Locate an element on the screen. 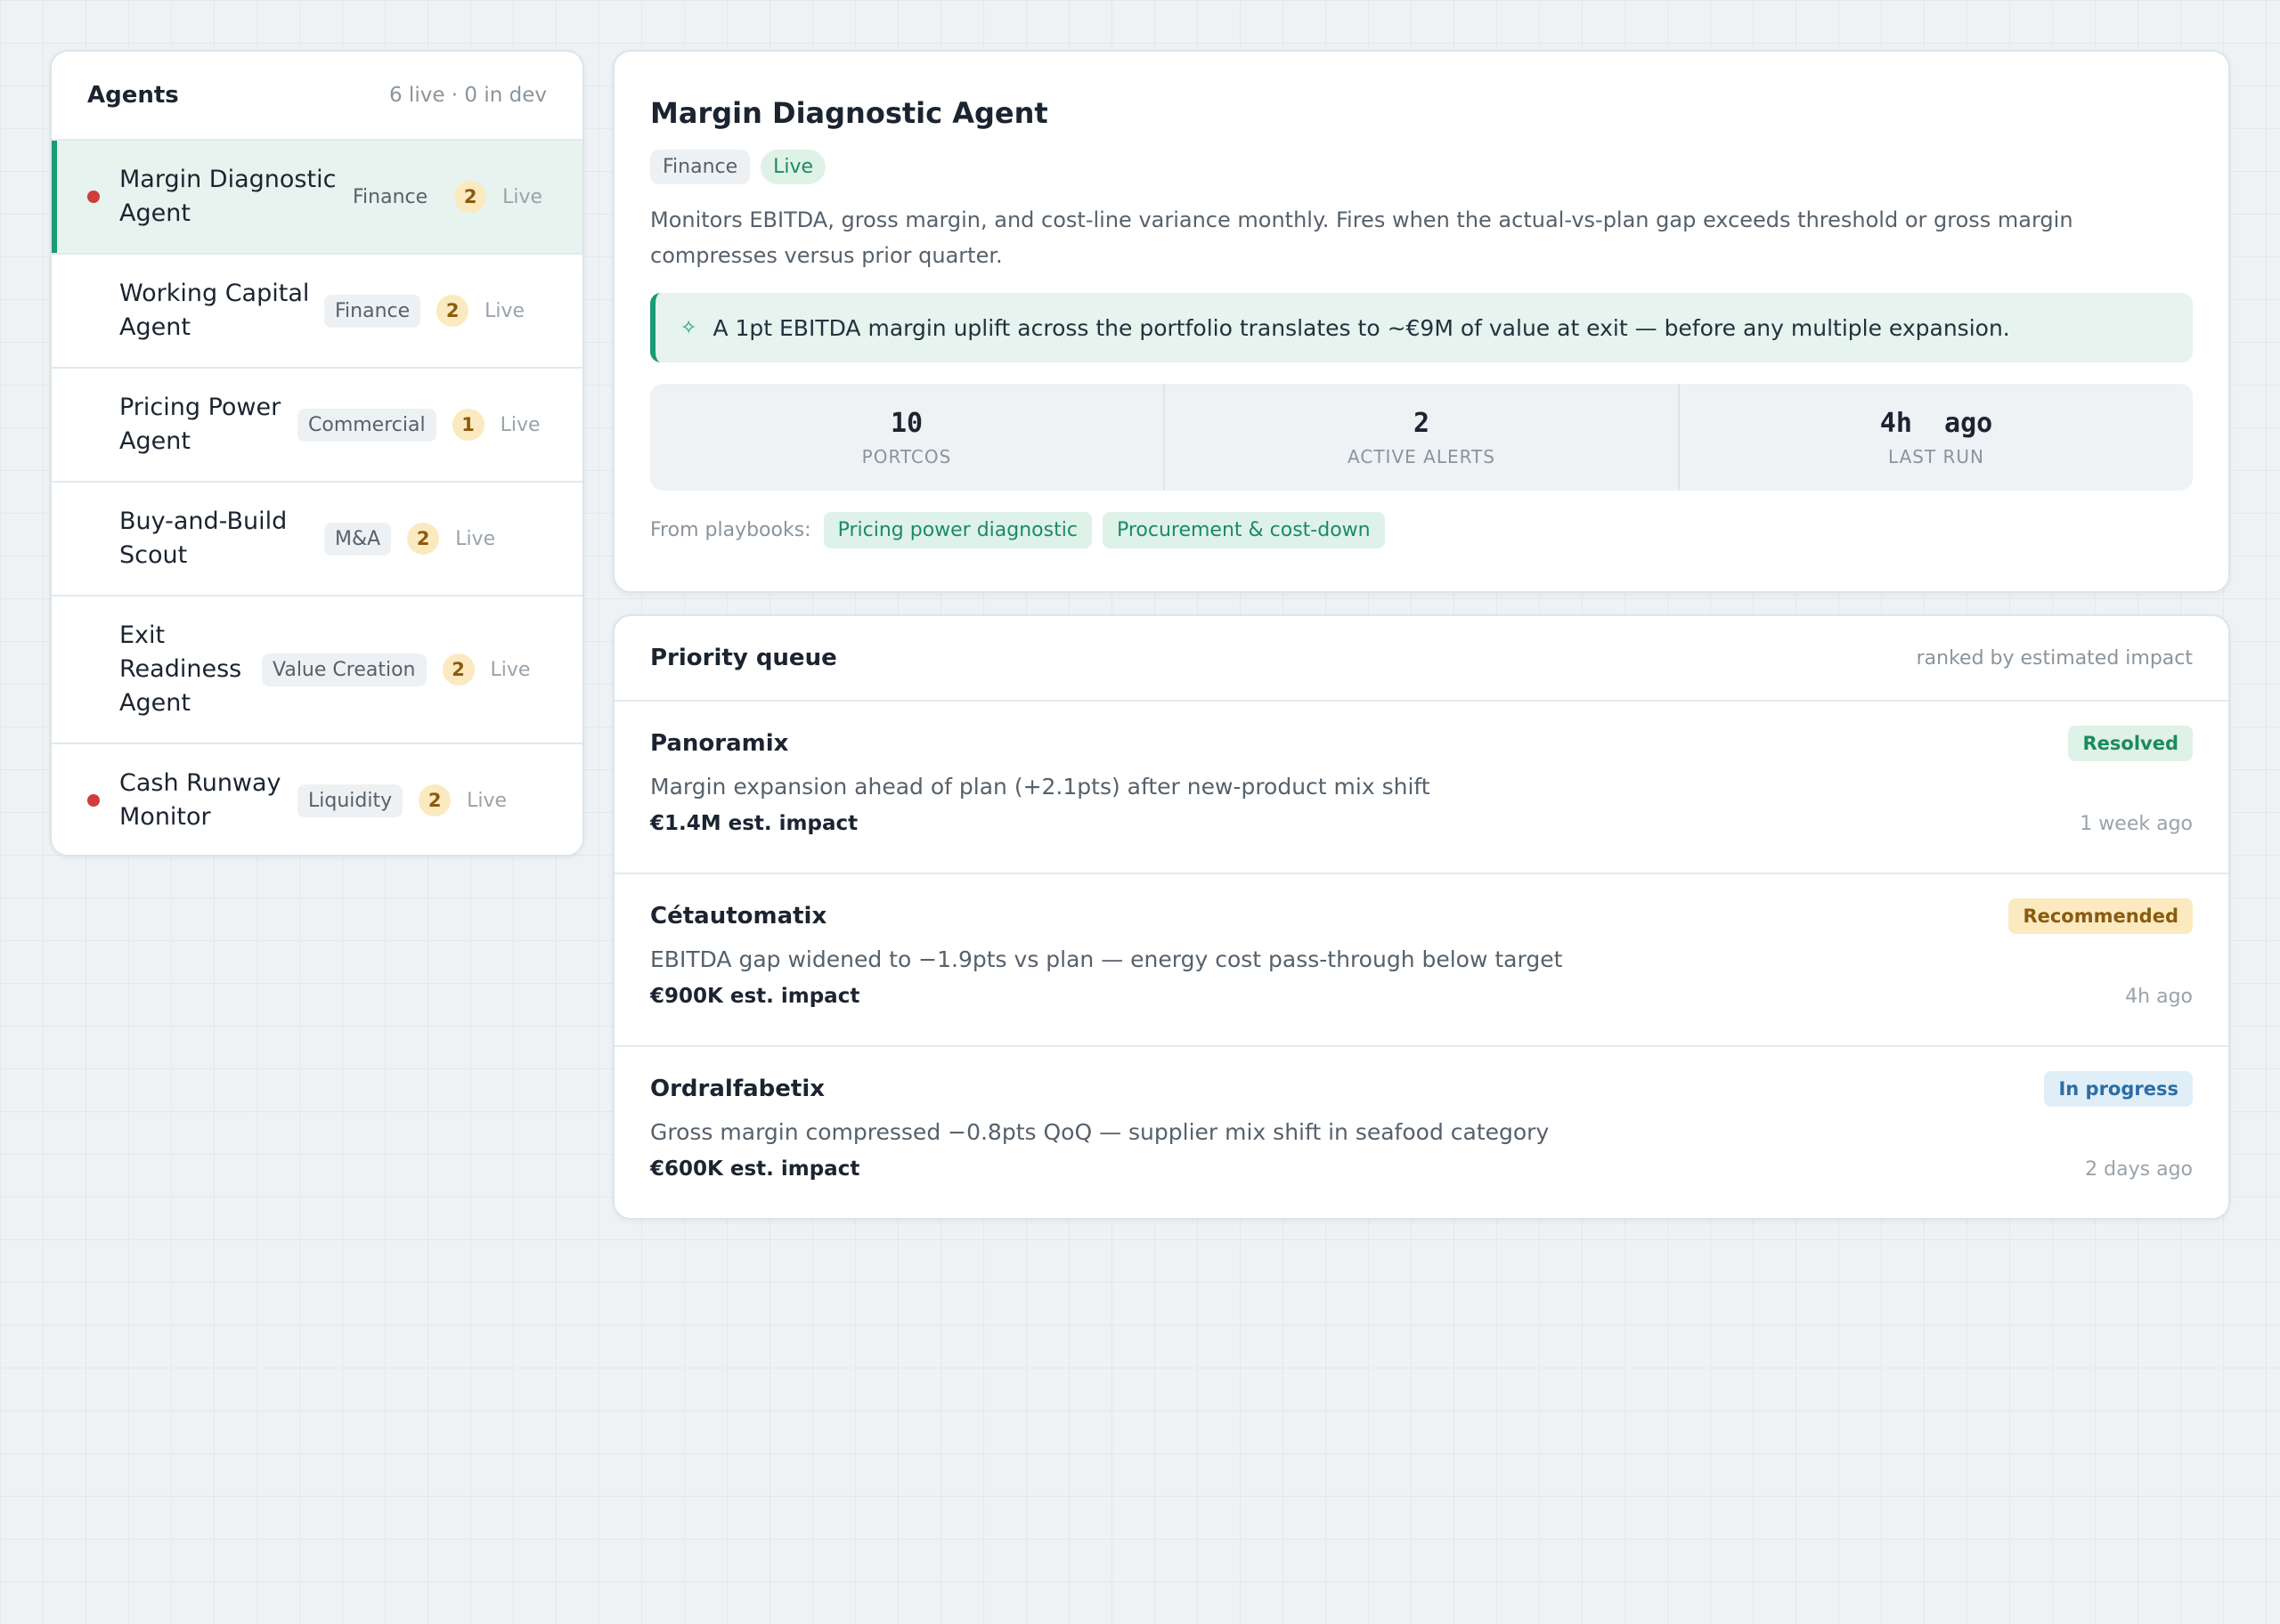 This screenshot has width=2280, height=1624. stat-last-run: 4h ago LAST RUN is located at coordinates (1936, 437).